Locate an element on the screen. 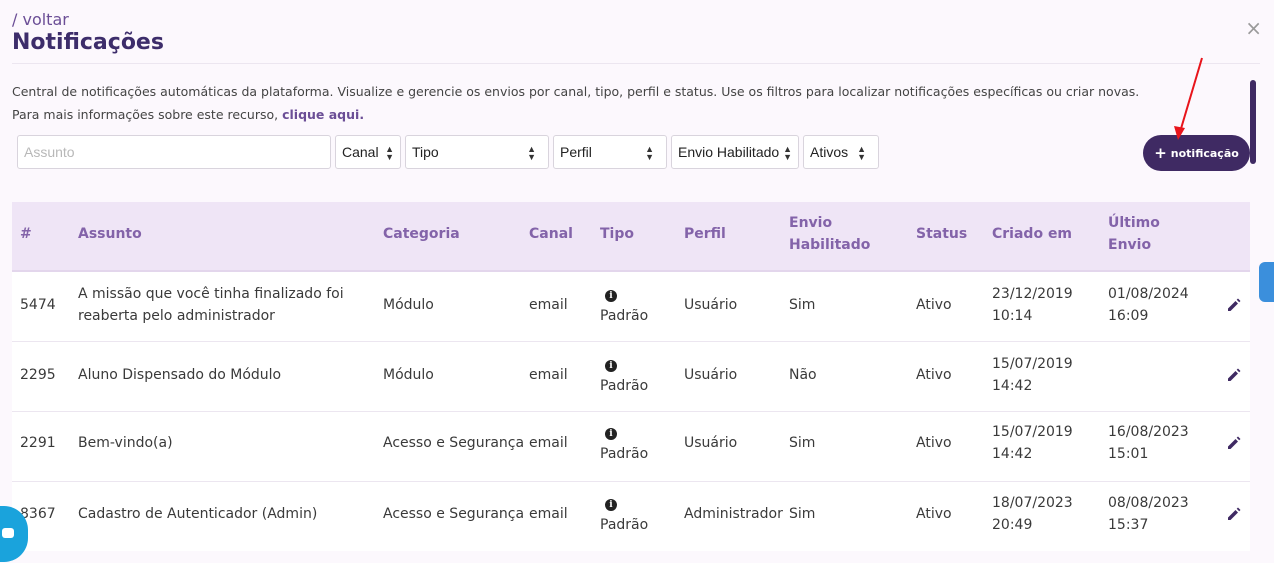 Image resolution: width=1274 pixels, height=563 pixels. col-categoria: Categoria is located at coordinates (421, 234).